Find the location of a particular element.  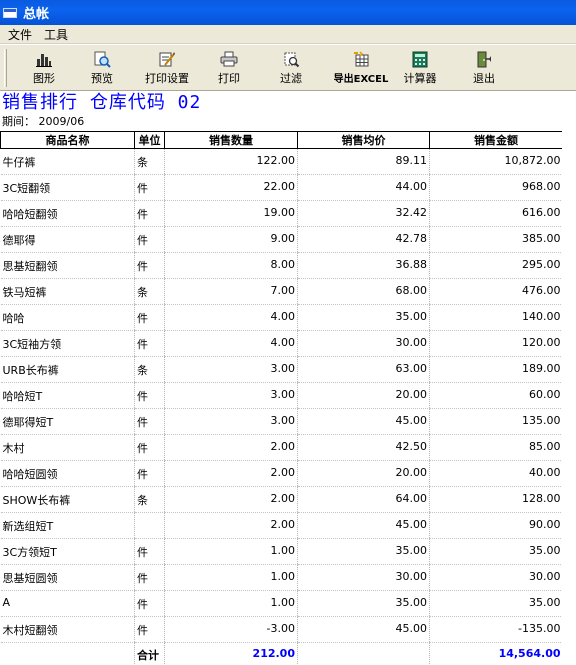

table-row: 3C方领短T 件 1.00 35.00 35.00 is located at coordinates (281, 551).